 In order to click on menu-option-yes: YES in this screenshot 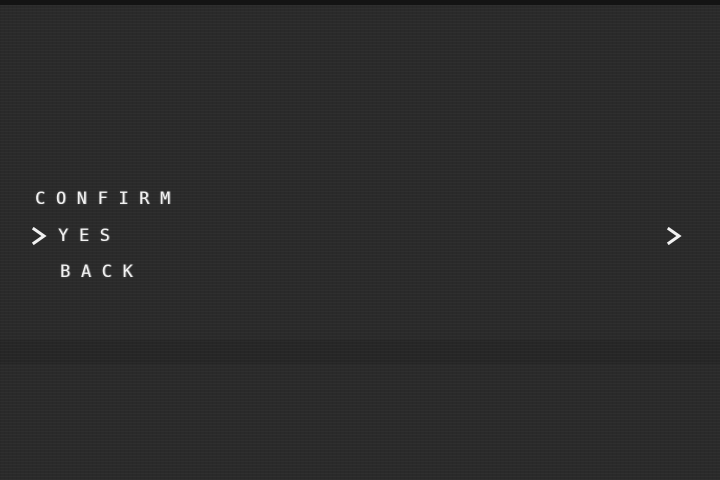, I will do `click(89, 236)`.